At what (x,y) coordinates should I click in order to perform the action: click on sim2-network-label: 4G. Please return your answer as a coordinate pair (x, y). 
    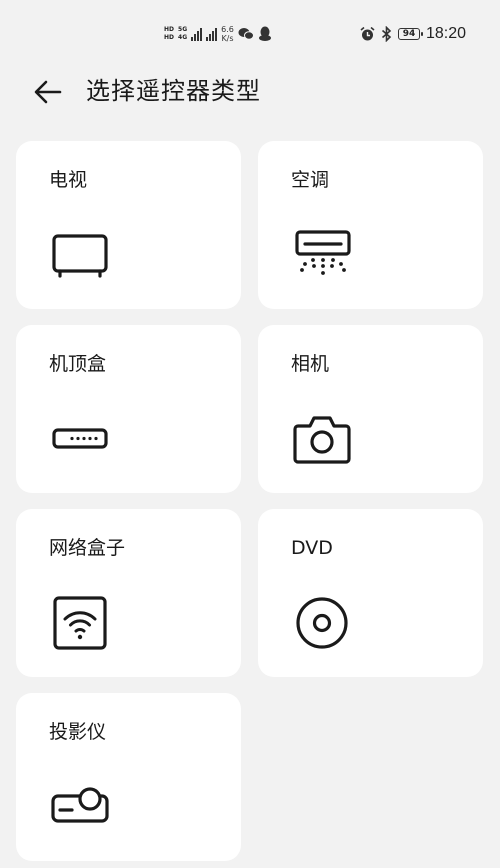
    Looking at the image, I should click on (183, 37).